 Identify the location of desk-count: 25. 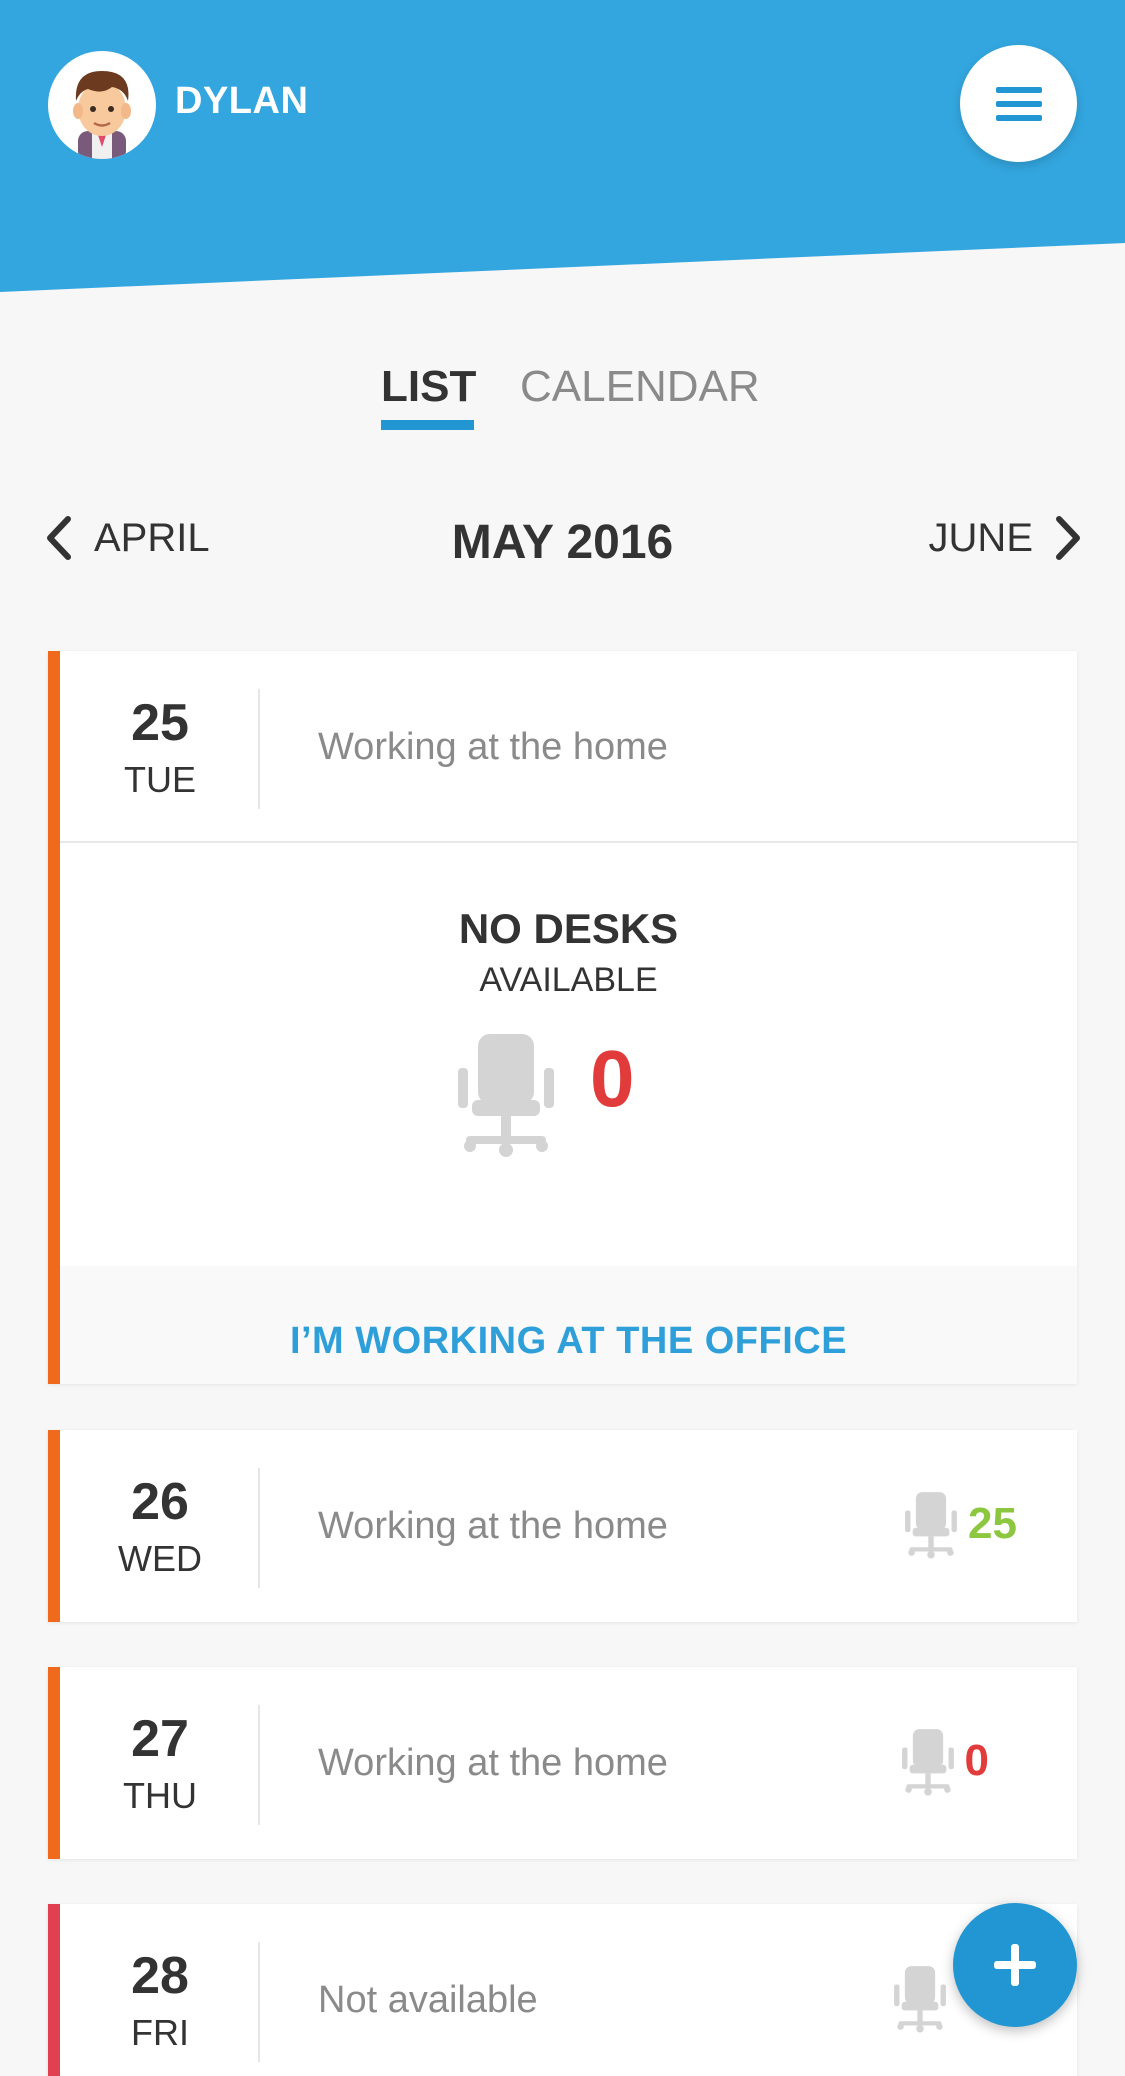
(992, 1523).